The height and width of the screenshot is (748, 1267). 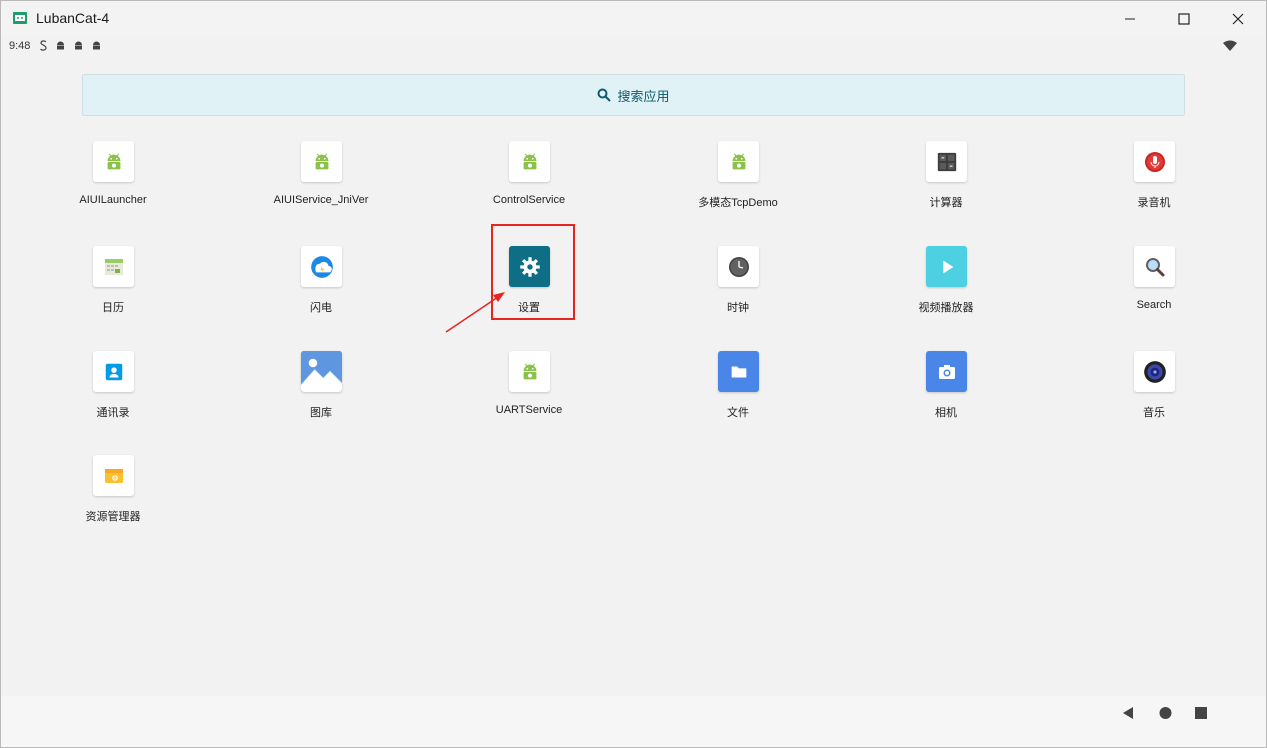 I want to click on camera-icon, so click(x=946, y=371).